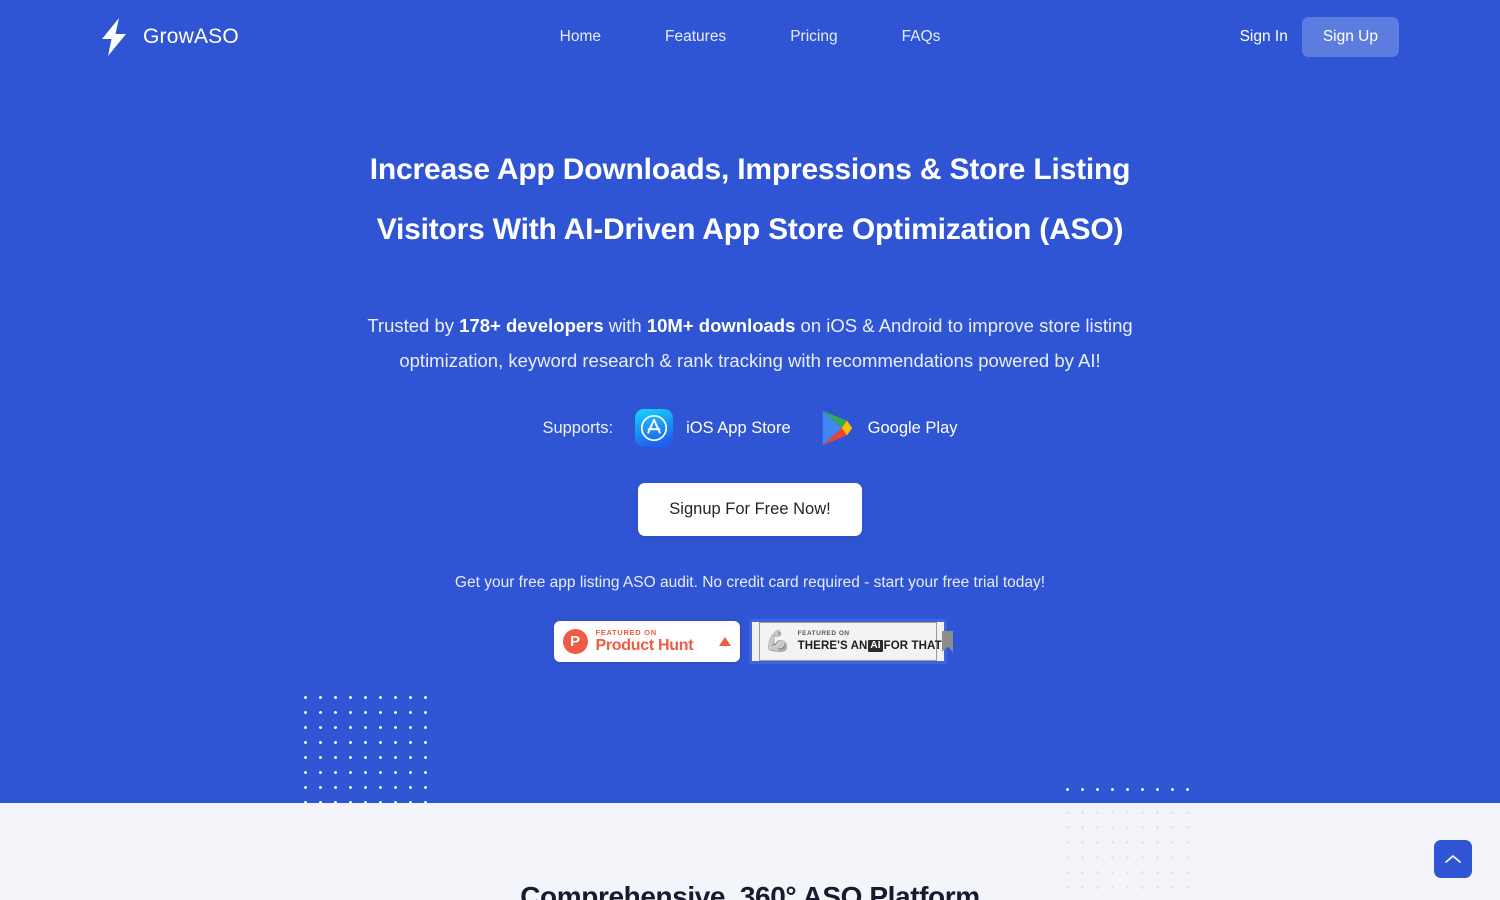 This screenshot has height=900, width=1500. I want to click on lightning-bolt-icon, so click(114, 37).